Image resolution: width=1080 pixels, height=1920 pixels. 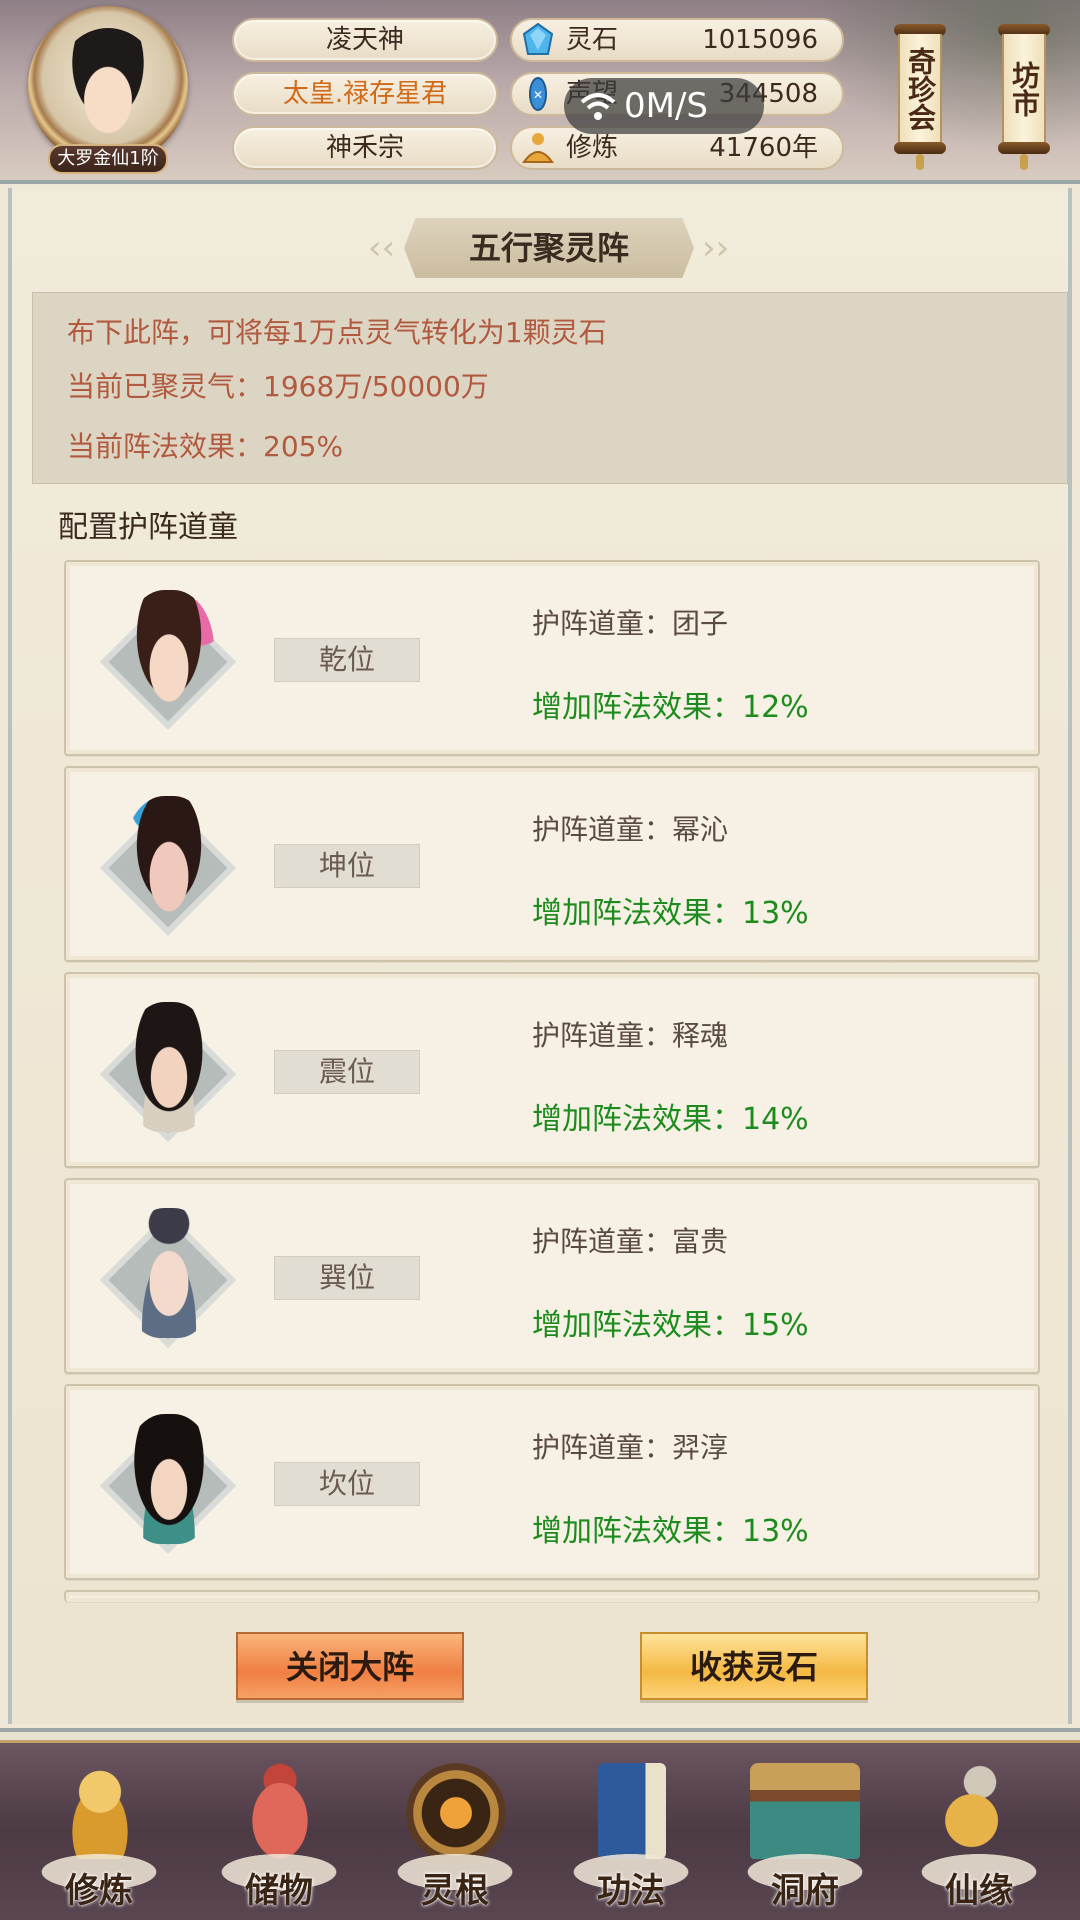 I want to click on position-label: 坎位, so click(x=347, y=1484).